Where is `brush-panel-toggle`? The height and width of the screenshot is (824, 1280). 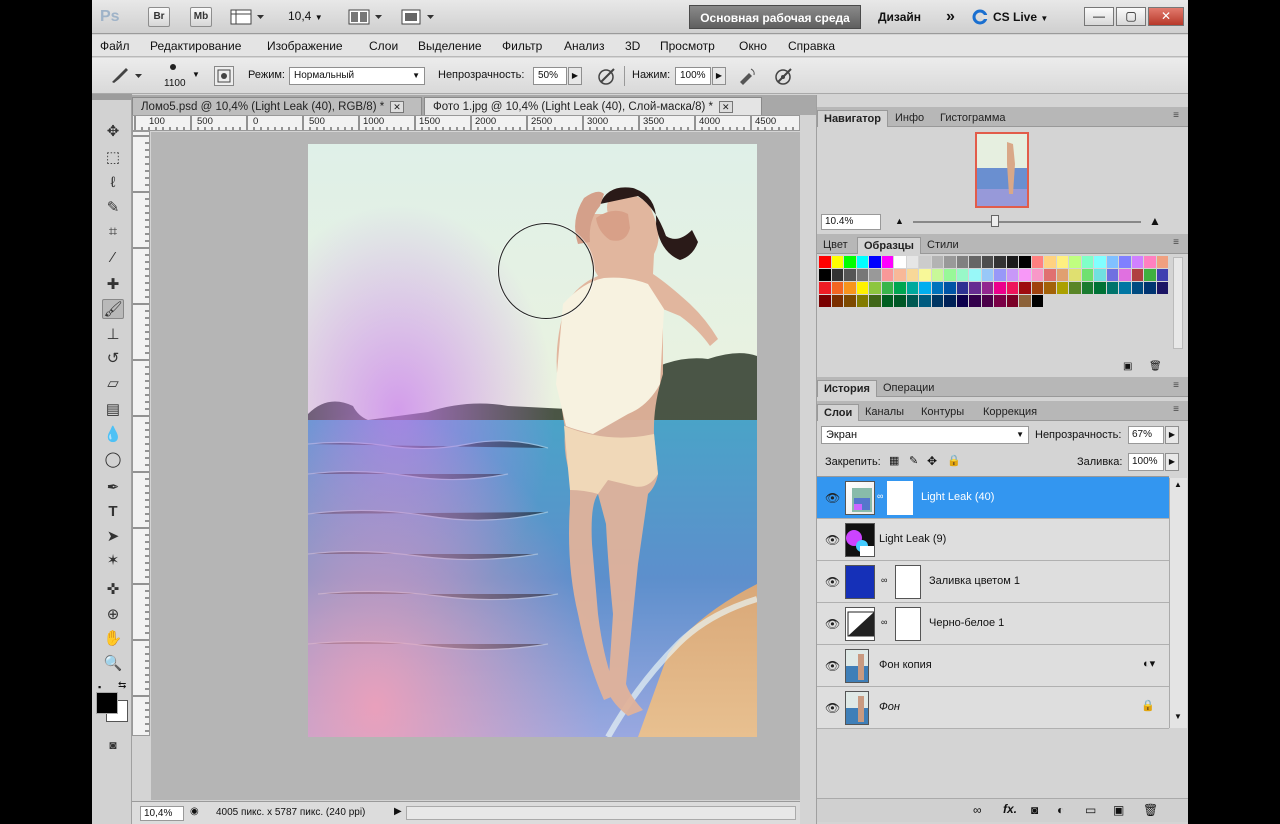 brush-panel-toggle is located at coordinates (224, 76).